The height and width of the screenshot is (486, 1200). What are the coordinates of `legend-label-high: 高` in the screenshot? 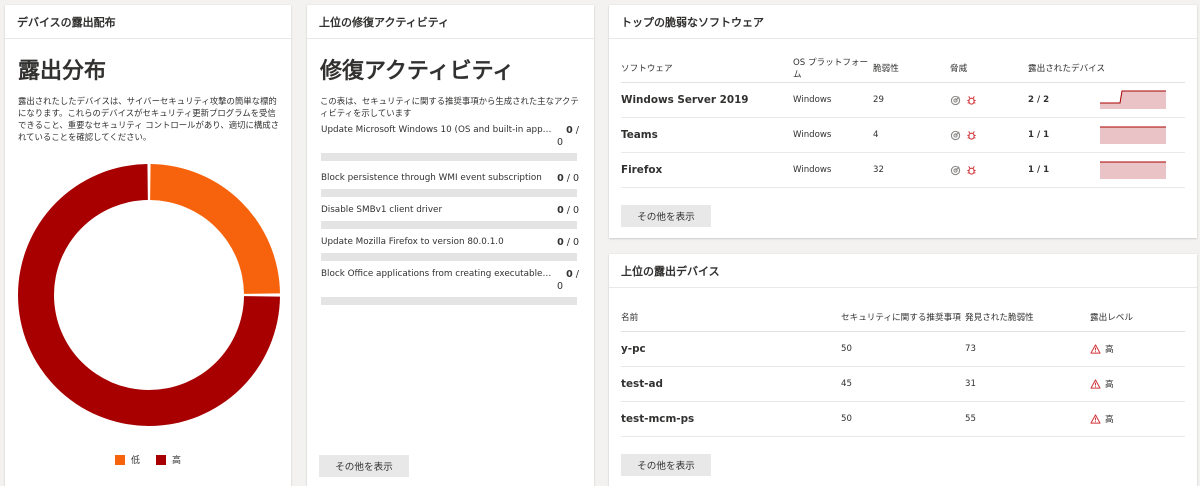 It's located at (177, 461).